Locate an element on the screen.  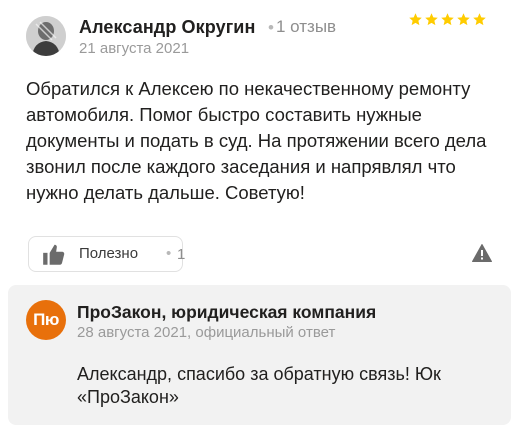
thumbs-up-icon is located at coordinates (54, 254).